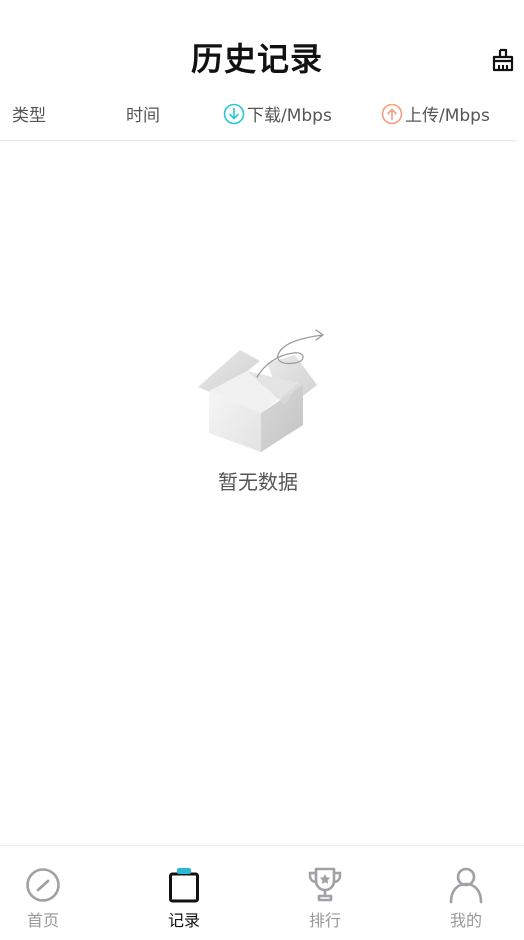 This screenshot has height=940, width=524. What do you see at coordinates (392, 113) in the screenshot?
I see `upload-circle-icon` at bounding box center [392, 113].